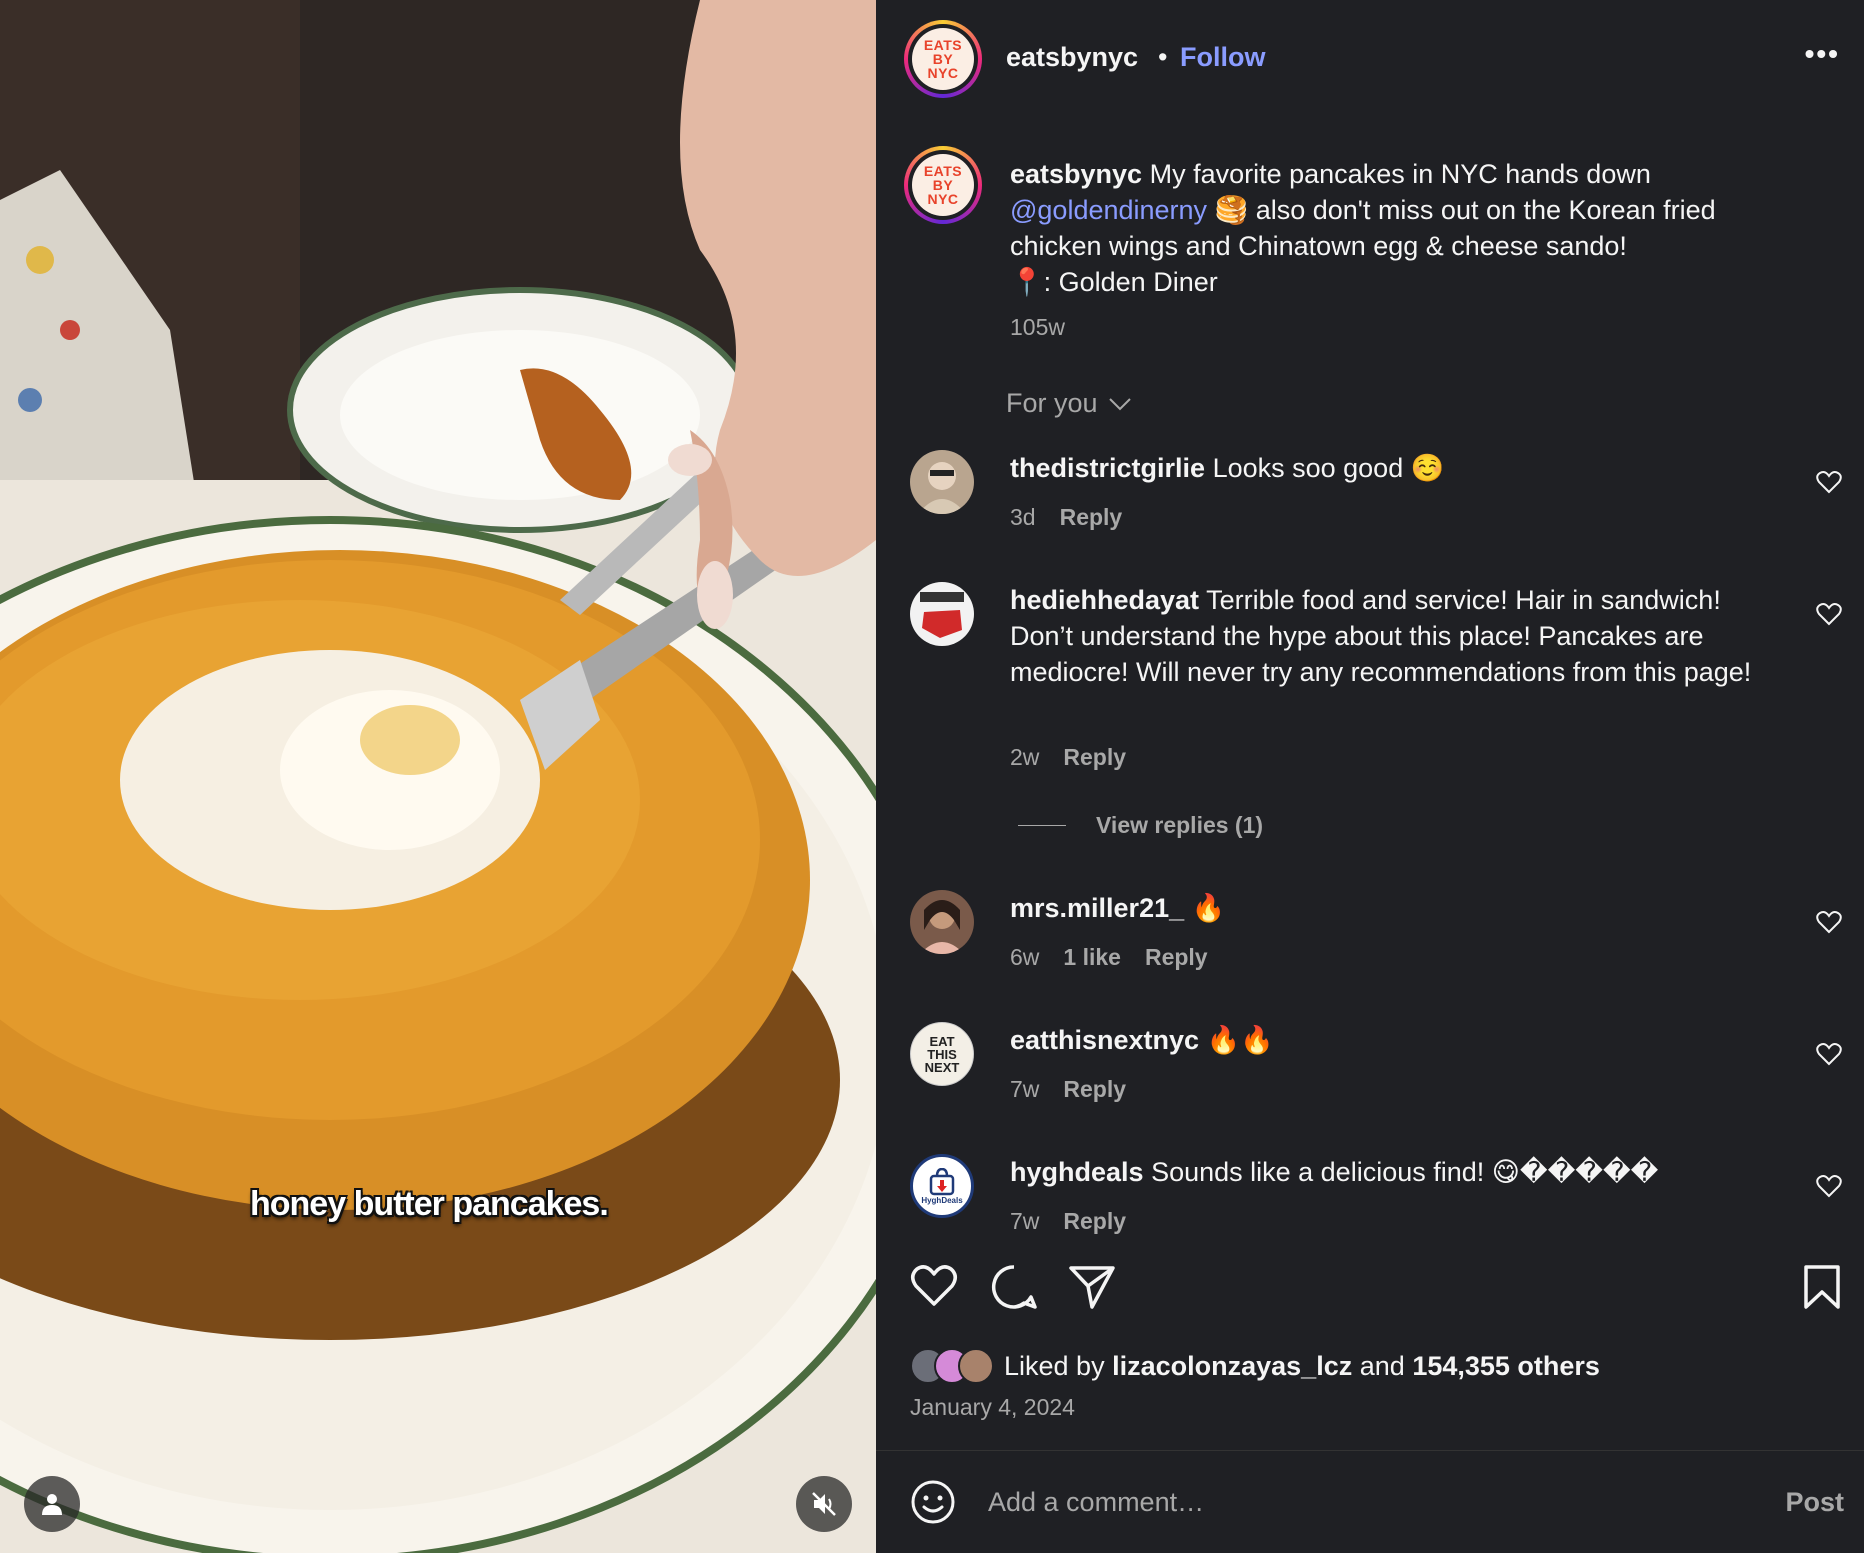 Image resolution: width=1864 pixels, height=1553 pixels. I want to click on caption-mention-link: @goldendinerny, so click(1108, 210).